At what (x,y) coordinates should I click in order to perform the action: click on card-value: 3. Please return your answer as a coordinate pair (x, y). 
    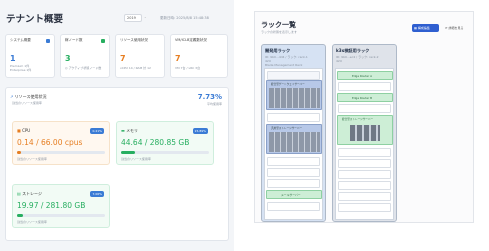
    Looking at the image, I should click on (68, 58).